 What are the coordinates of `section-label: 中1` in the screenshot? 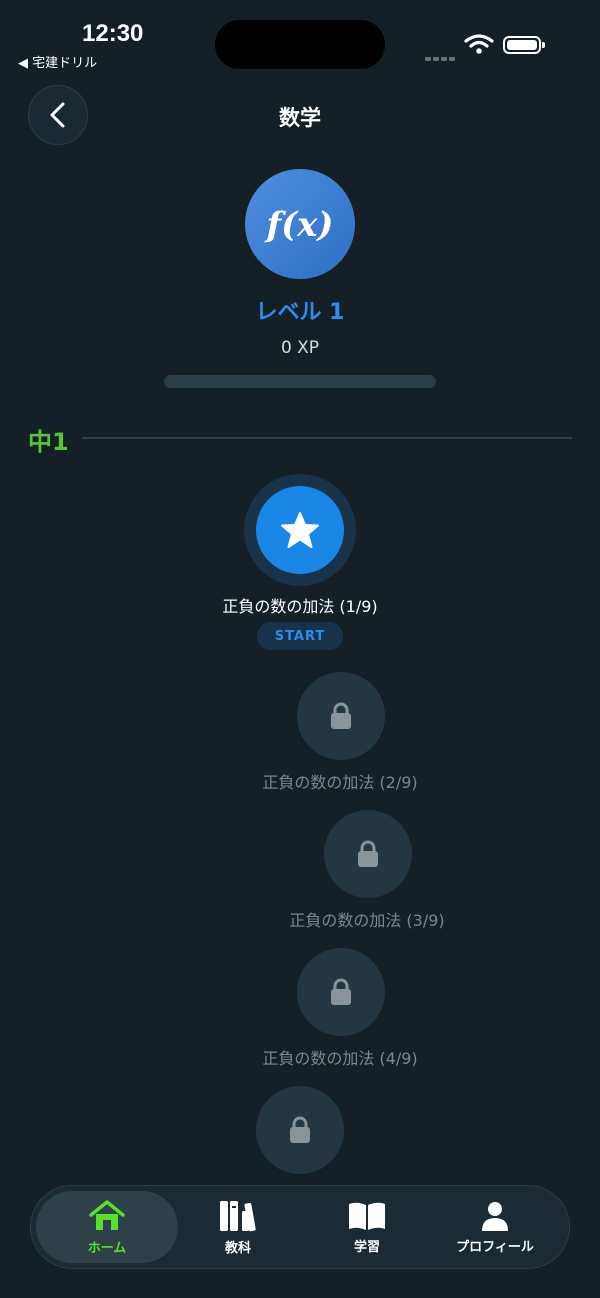 It's located at (48, 442).